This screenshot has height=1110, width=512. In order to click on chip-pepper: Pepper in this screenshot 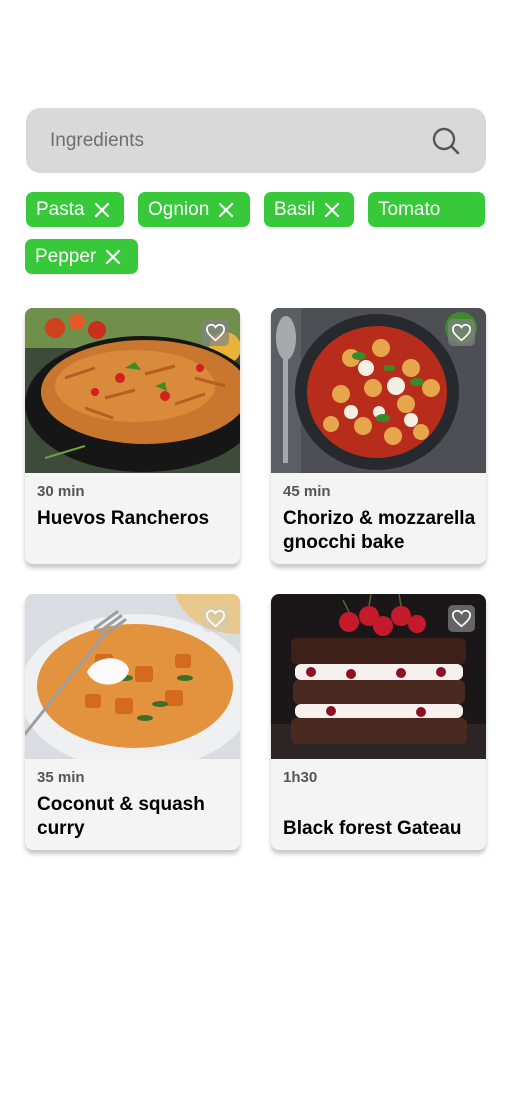, I will do `click(81, 256)`.